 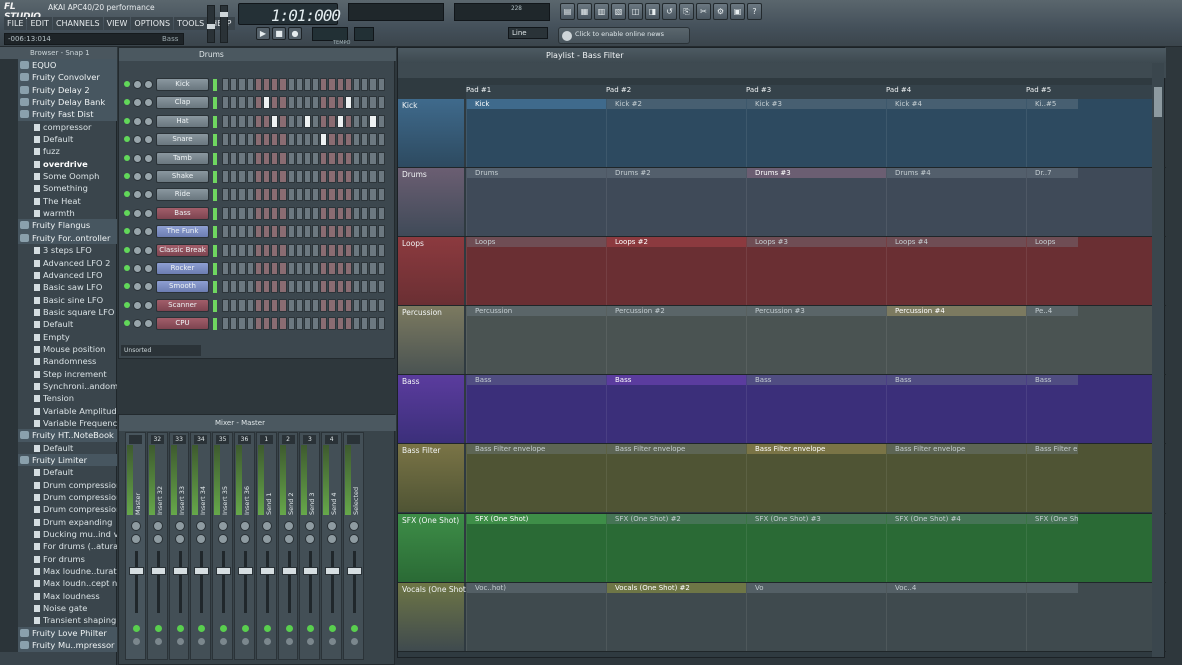 I want to click on channel-button-classic-break: Classic Break, so click(x=182, y=250).